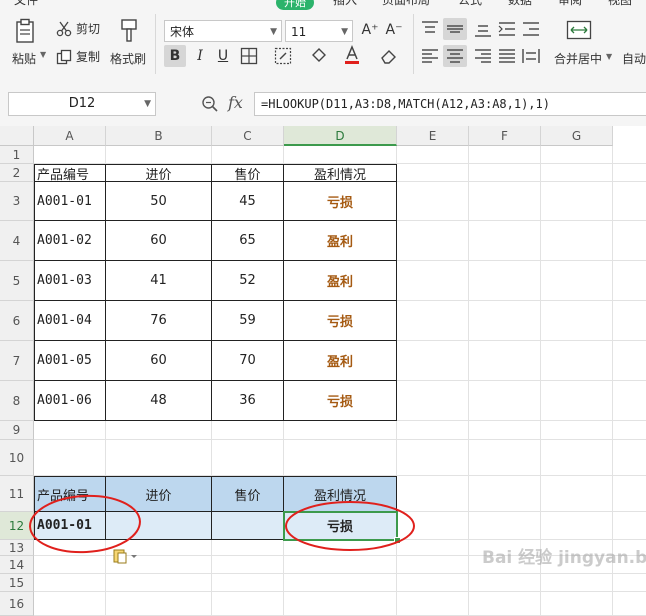  Describe the element at coordinates (248, 494) in the screenshot. I see `lookup-header-cell: 售价` at that location.